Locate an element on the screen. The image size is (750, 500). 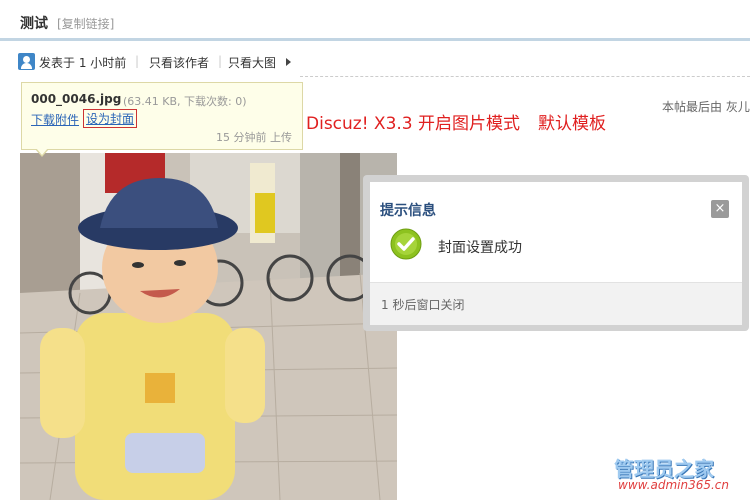
thread-title: 测试 is located at coordinates (34, 24).